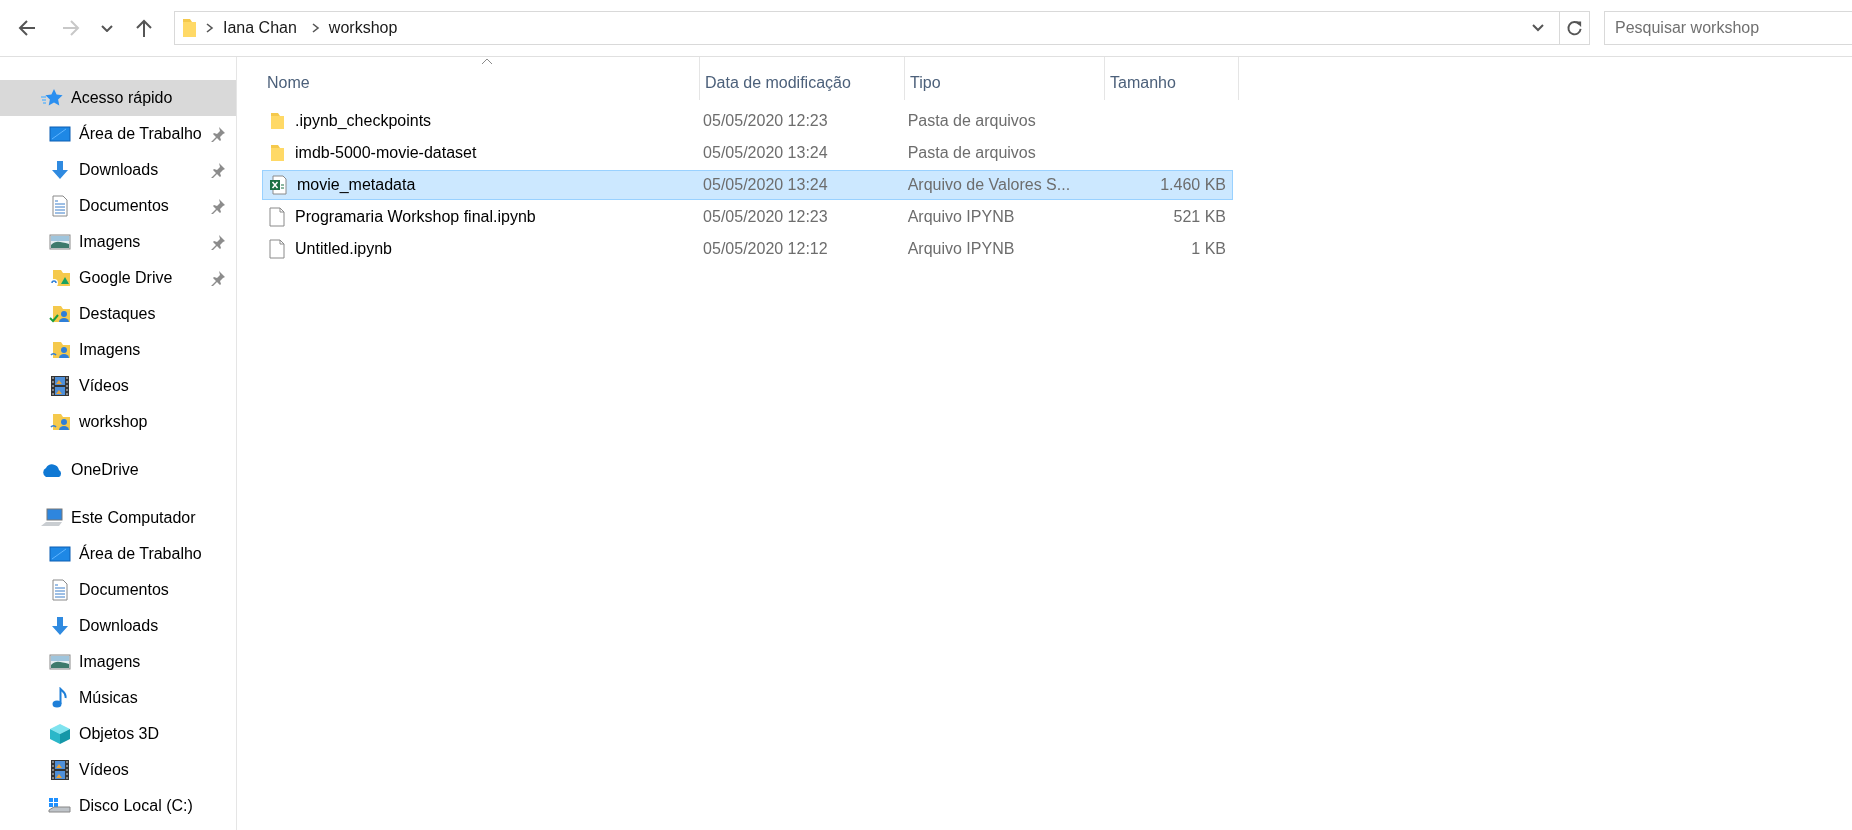 The width and height of the screenshot is (1852, 830). Describe the element at coordinates (107, 28) in the screenshot. I see `caret-icon` at that location.